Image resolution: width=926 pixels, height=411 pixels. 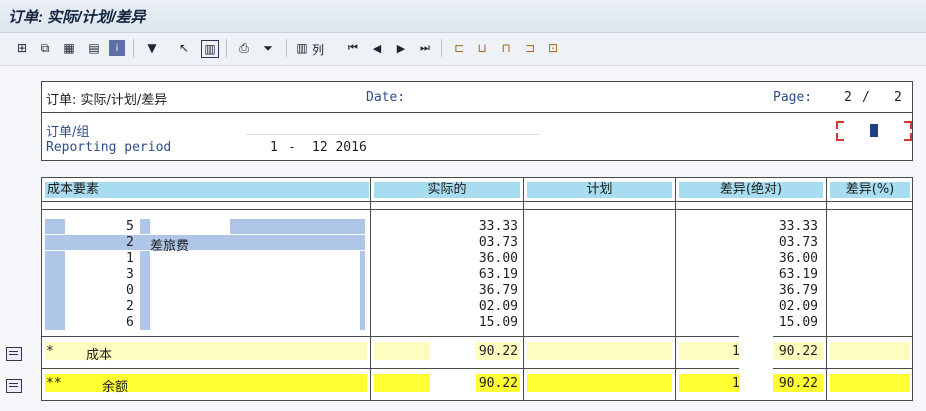 What do you see at coordinates (206, 383) in the screenshot?
I see `total-row` at bounding box center [206, 383].